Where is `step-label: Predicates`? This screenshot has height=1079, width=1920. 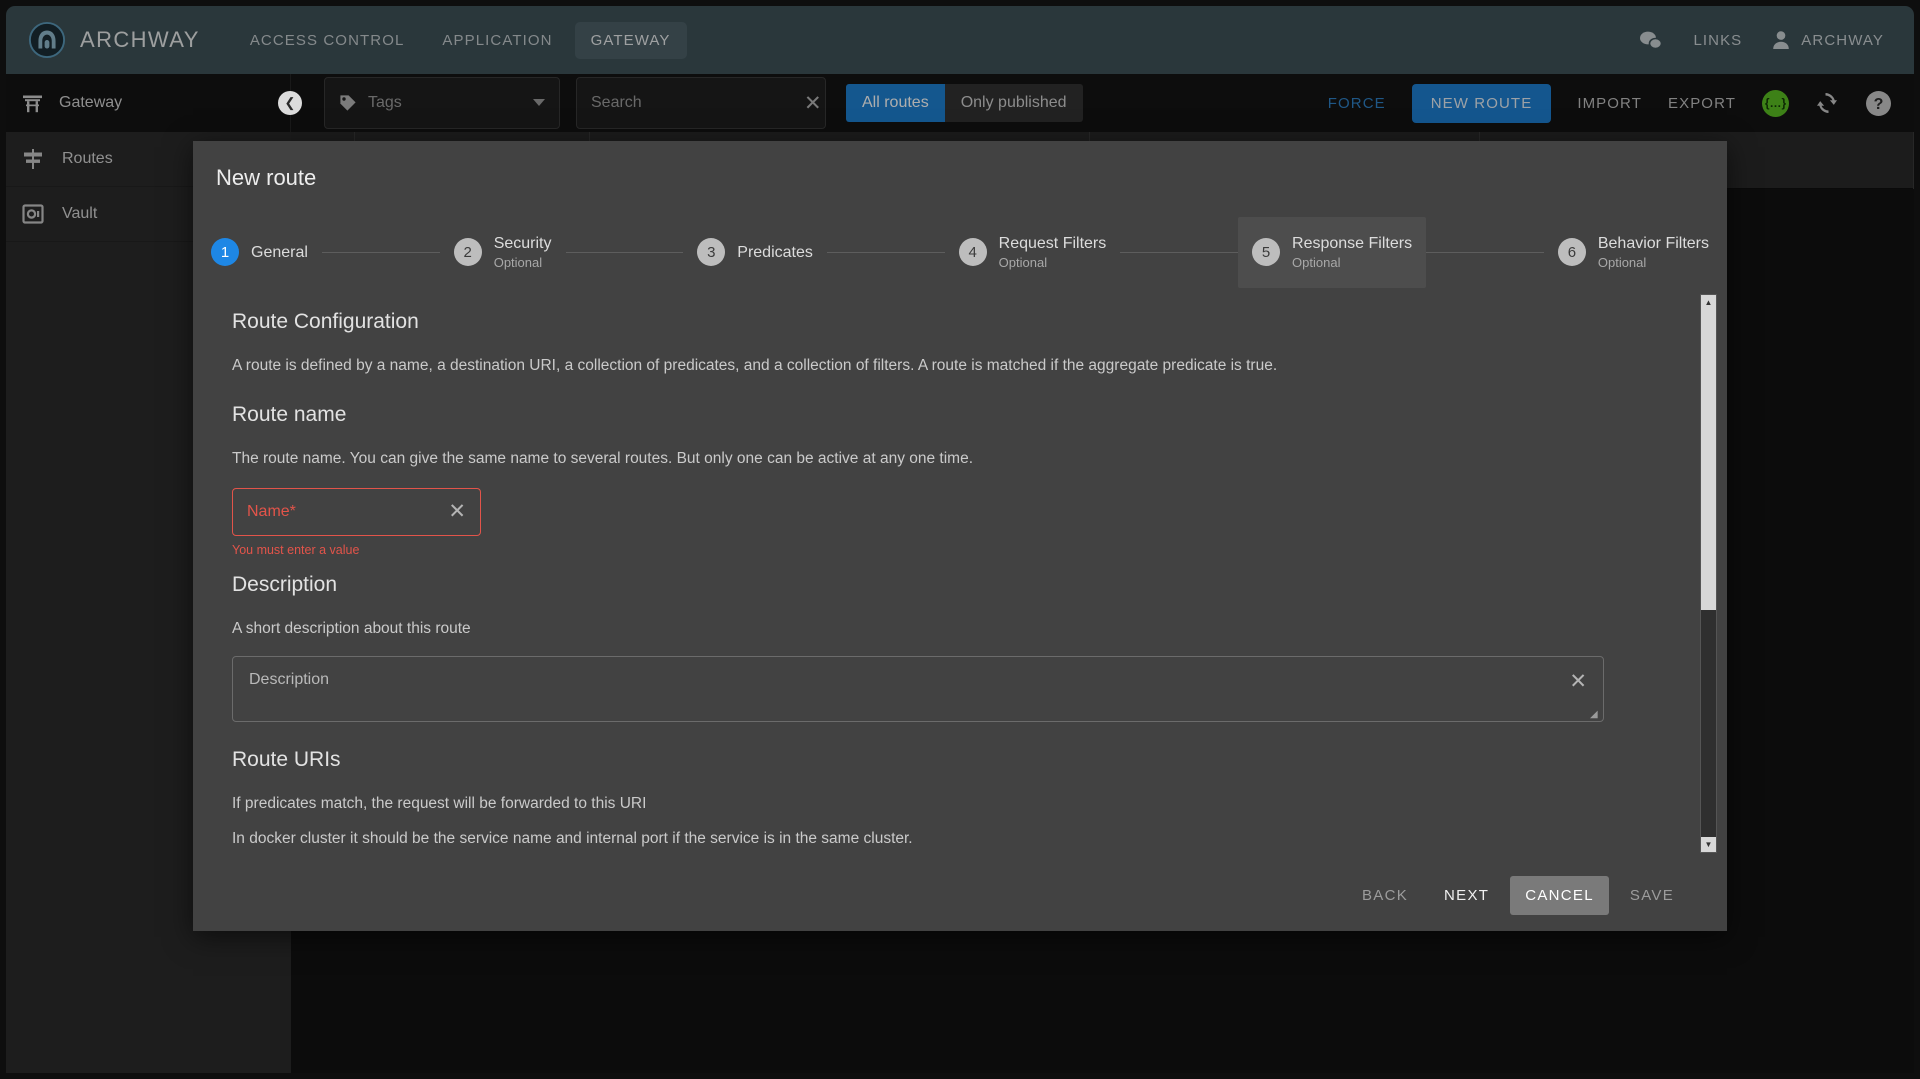 step-label: Predicates is located at coordinates (775, 252).